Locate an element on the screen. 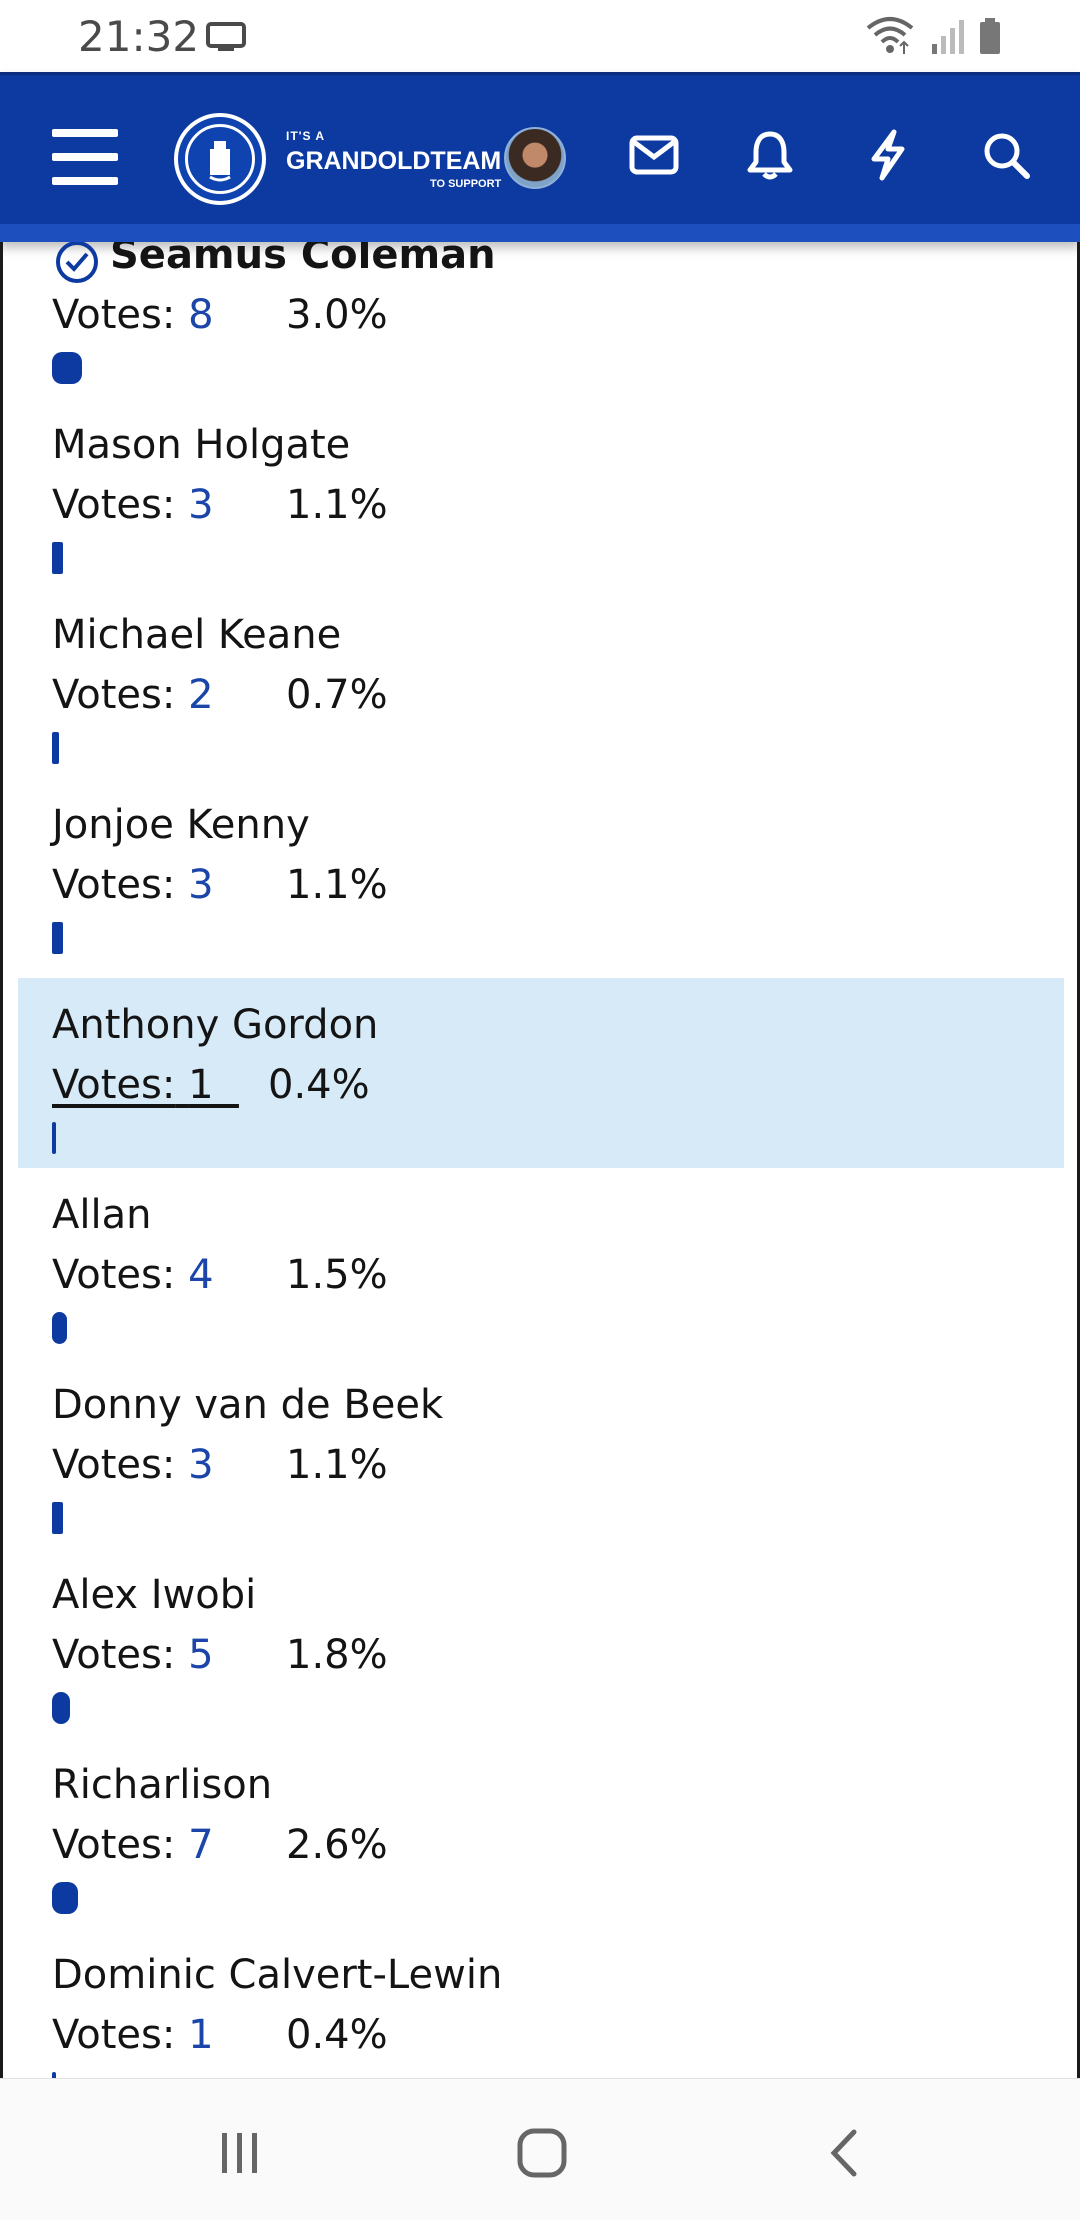 The width and height of the screenshot is (1080, 2220). poll-option: Michael Keane Votes: 2 0.7% is located at coordinates (541, 707).